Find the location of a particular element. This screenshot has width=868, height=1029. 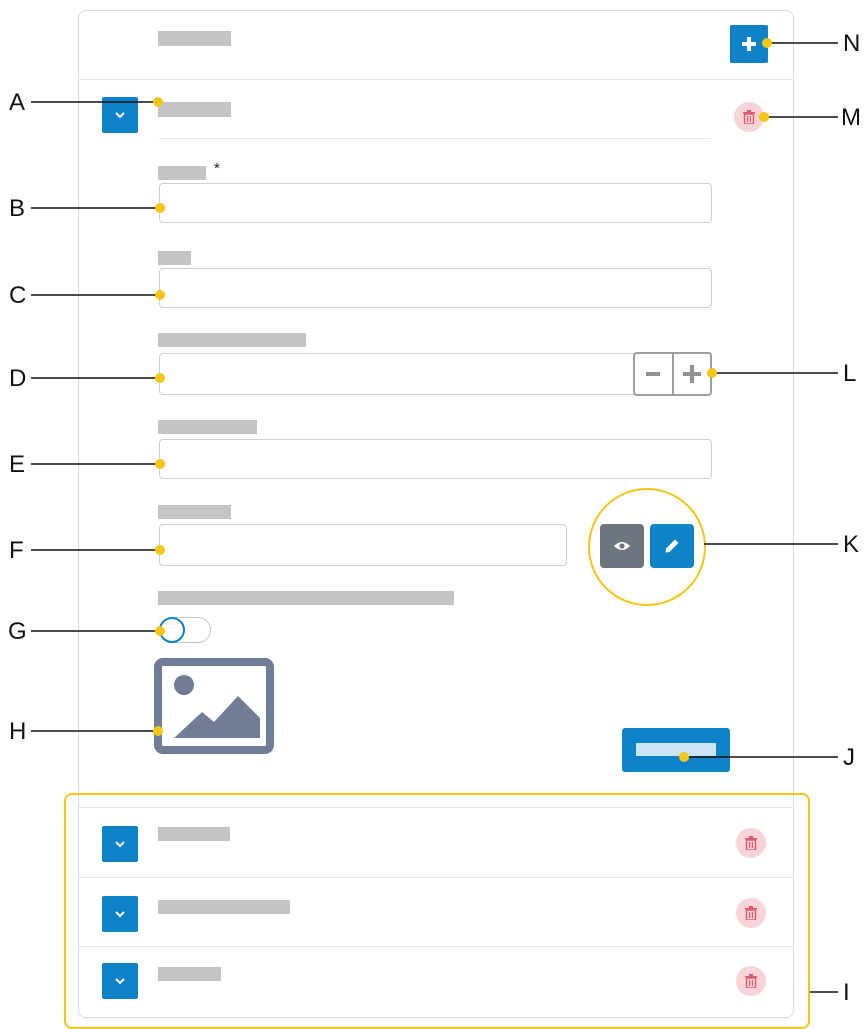

callout-label-j: J is located at coordinates (849, 757).